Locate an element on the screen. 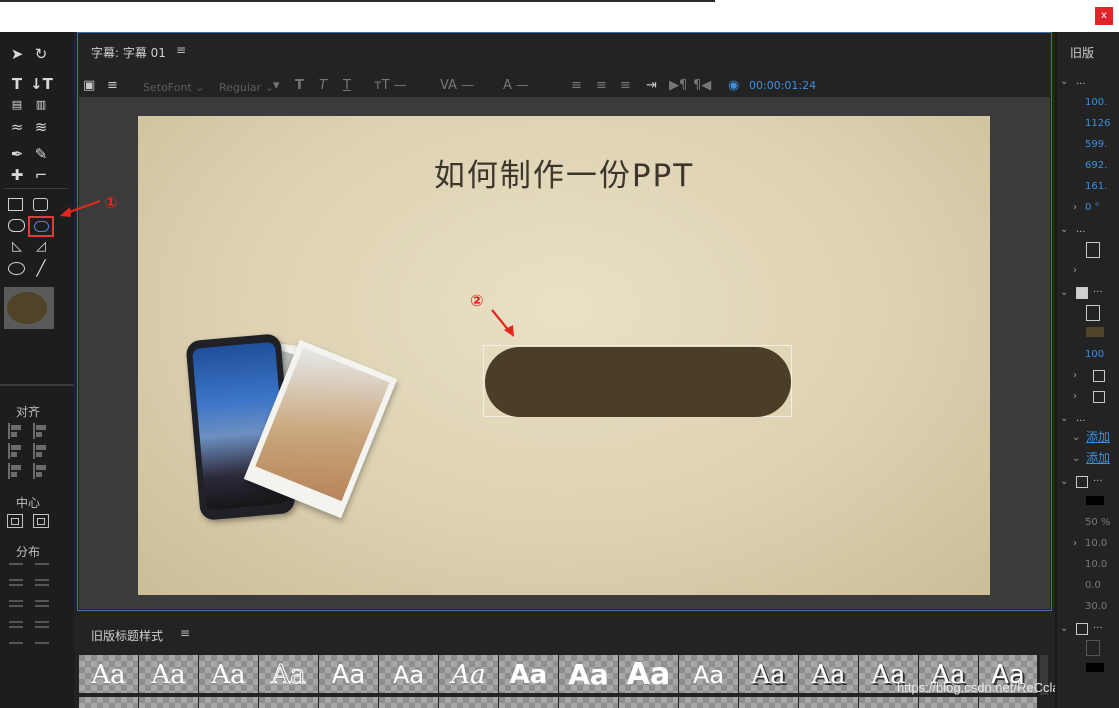 The width and height of the screenshot is (1119, 708). arc-tool-icon: ◿ is located at coordinates (41, 247).